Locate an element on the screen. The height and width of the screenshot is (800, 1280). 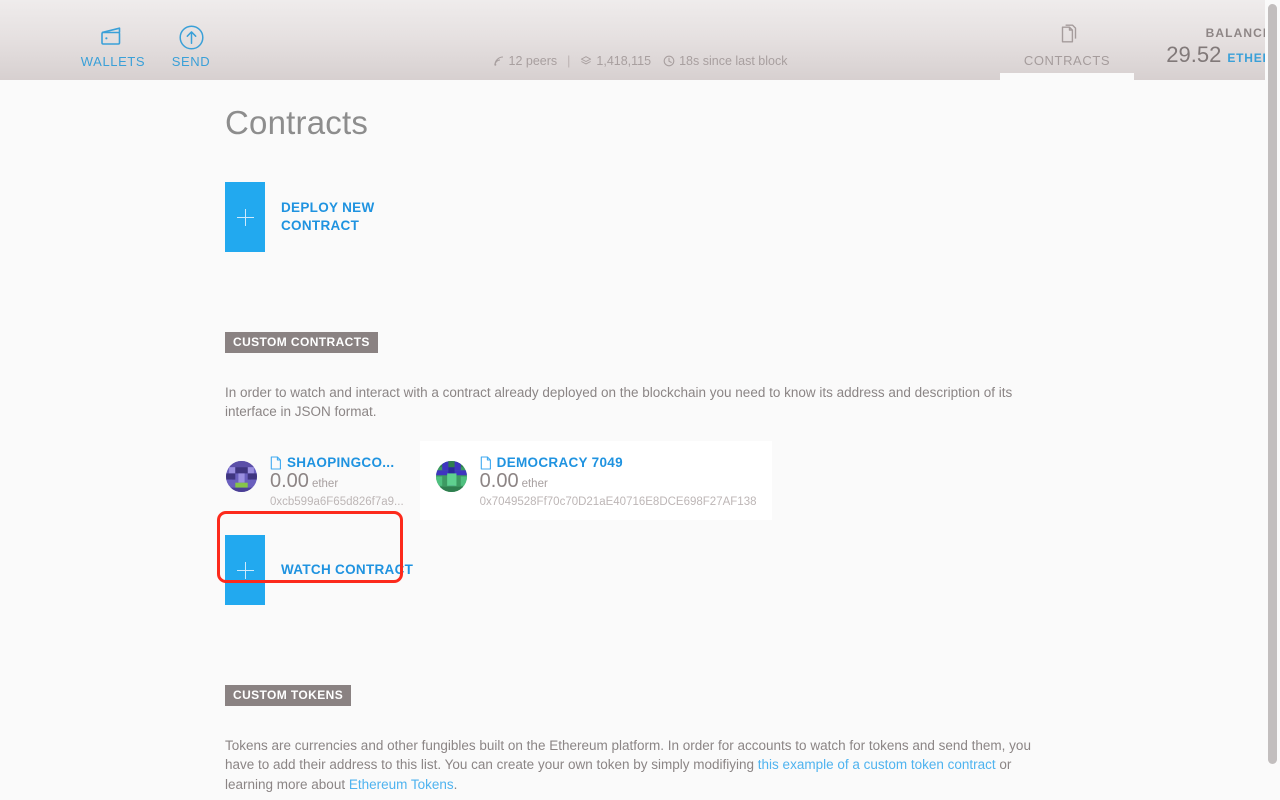
page-scrollbar is located at coordinates (1272, 400).